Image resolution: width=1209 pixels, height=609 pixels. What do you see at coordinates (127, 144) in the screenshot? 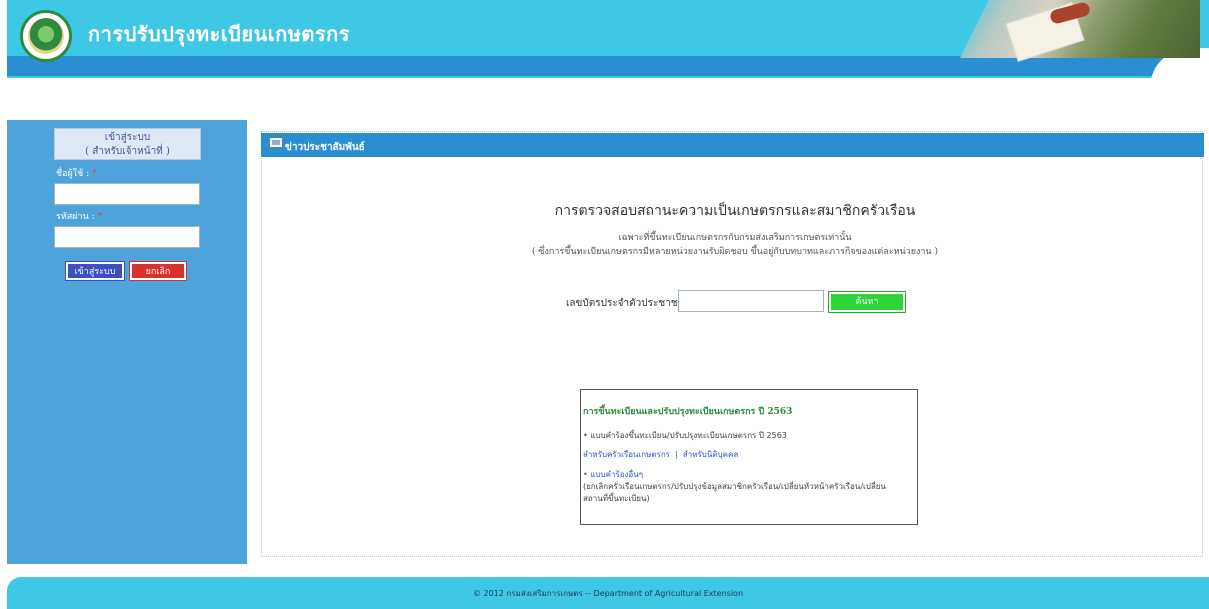
I see `login-box-title: เข้าสู่ระบบ ( สำหรับเจ้าหน้าที่ )` at bounding box center [127, 144].